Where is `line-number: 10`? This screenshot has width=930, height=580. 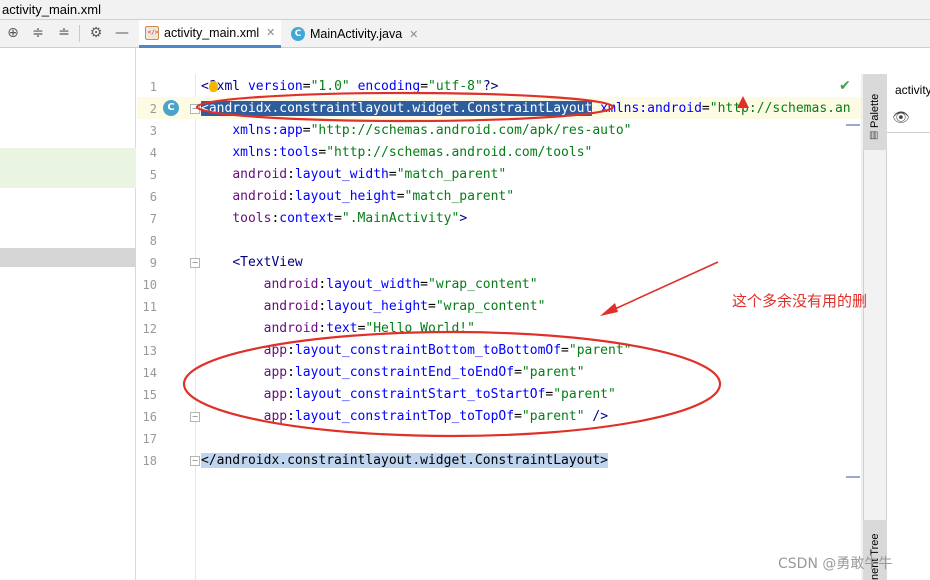
line-number: 10 is located at coordinates (147, 285).